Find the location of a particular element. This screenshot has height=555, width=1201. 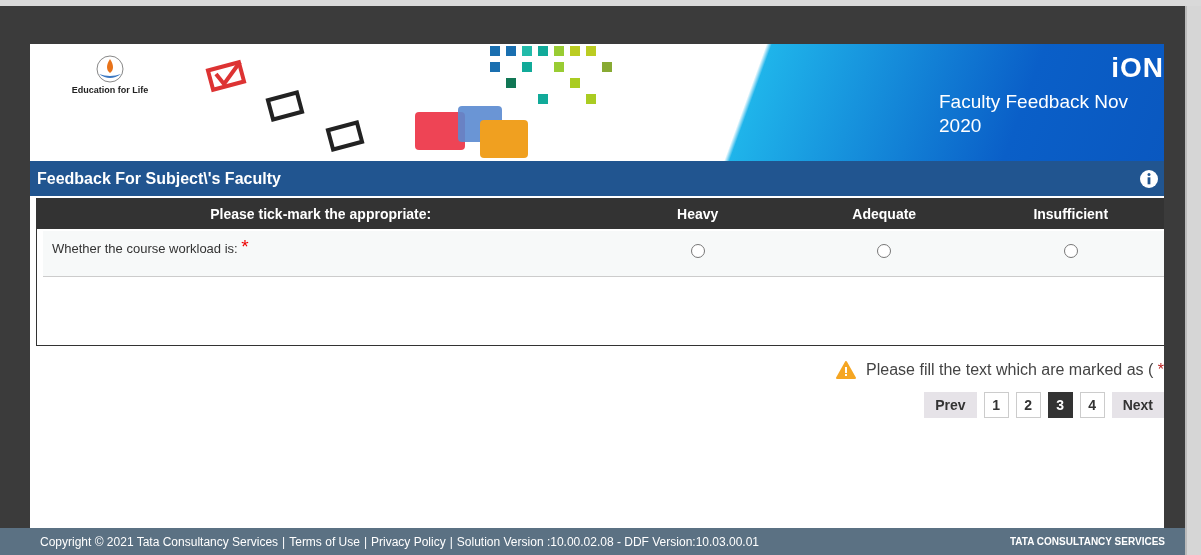

page-button: 4 is located at coordinates (1092, 405).